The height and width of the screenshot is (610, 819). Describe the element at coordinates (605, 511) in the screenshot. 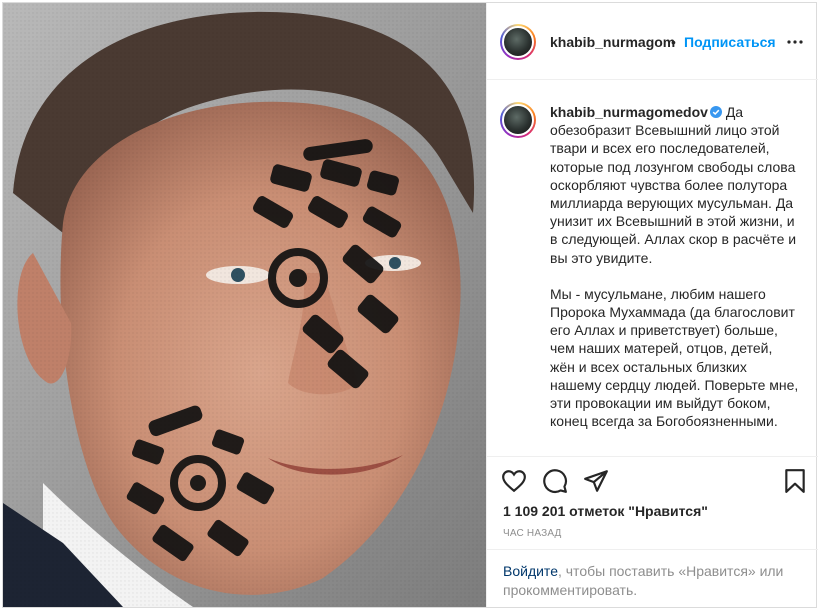

I see `likes-count: 1 109 201 отметок "Нравится"` at that location.